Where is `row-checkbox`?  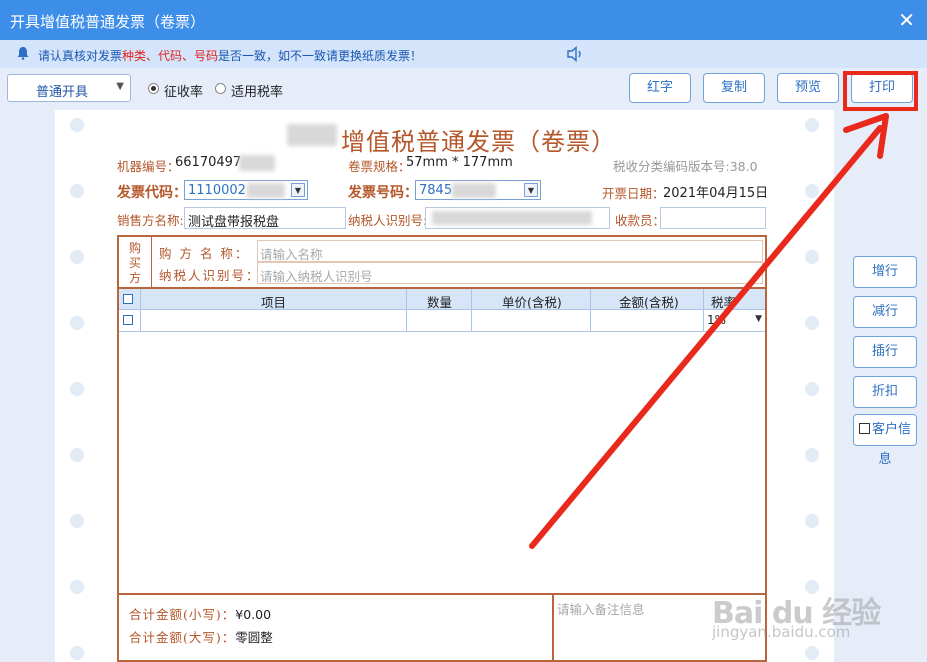 row-checkbox is located at coordinates (128, 320).